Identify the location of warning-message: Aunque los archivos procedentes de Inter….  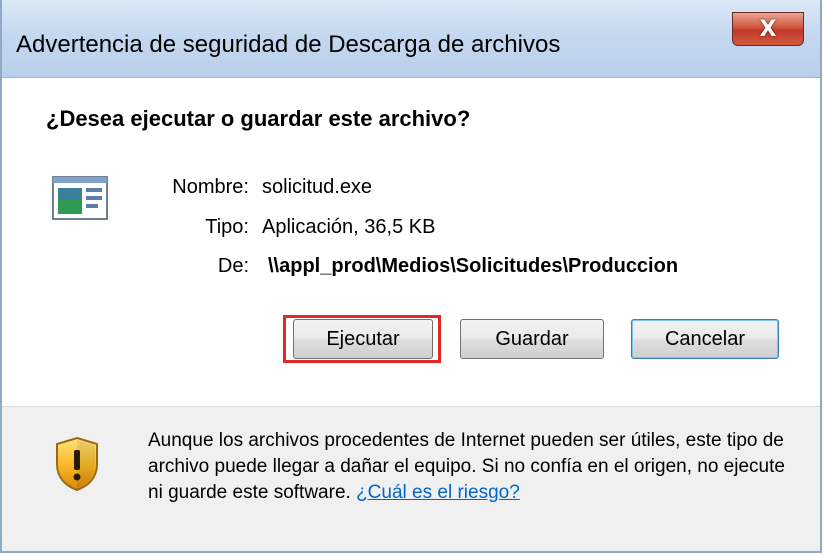
(473, 467).